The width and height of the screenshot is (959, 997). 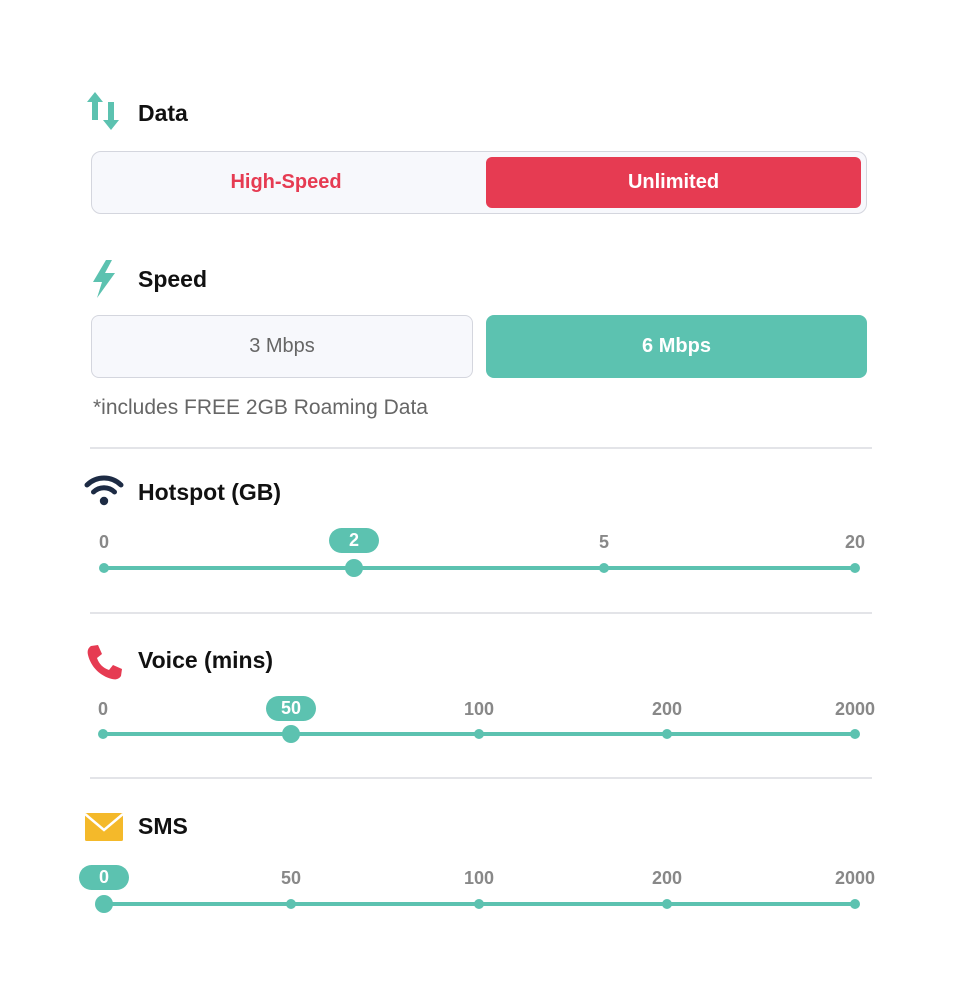 What do you see at coordinates (104, 542) in the screenshot?
I see `hotspot-tick-0: 0` at bounding box center [104, 542].